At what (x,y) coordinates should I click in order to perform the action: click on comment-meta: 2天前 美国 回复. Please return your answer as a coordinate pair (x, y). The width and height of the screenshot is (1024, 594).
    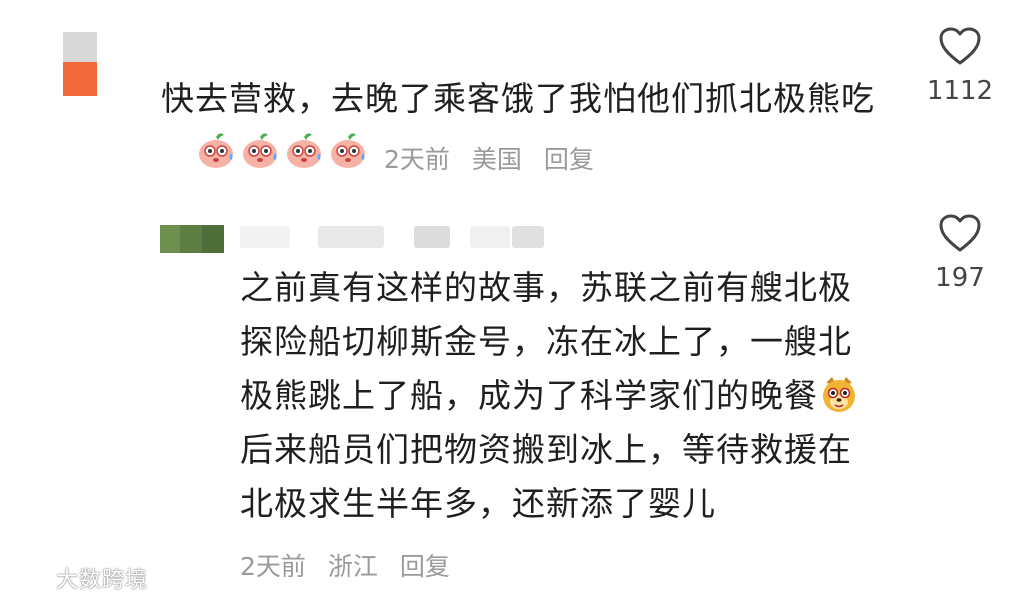
    Looking at the image, I should click on (496, 158).